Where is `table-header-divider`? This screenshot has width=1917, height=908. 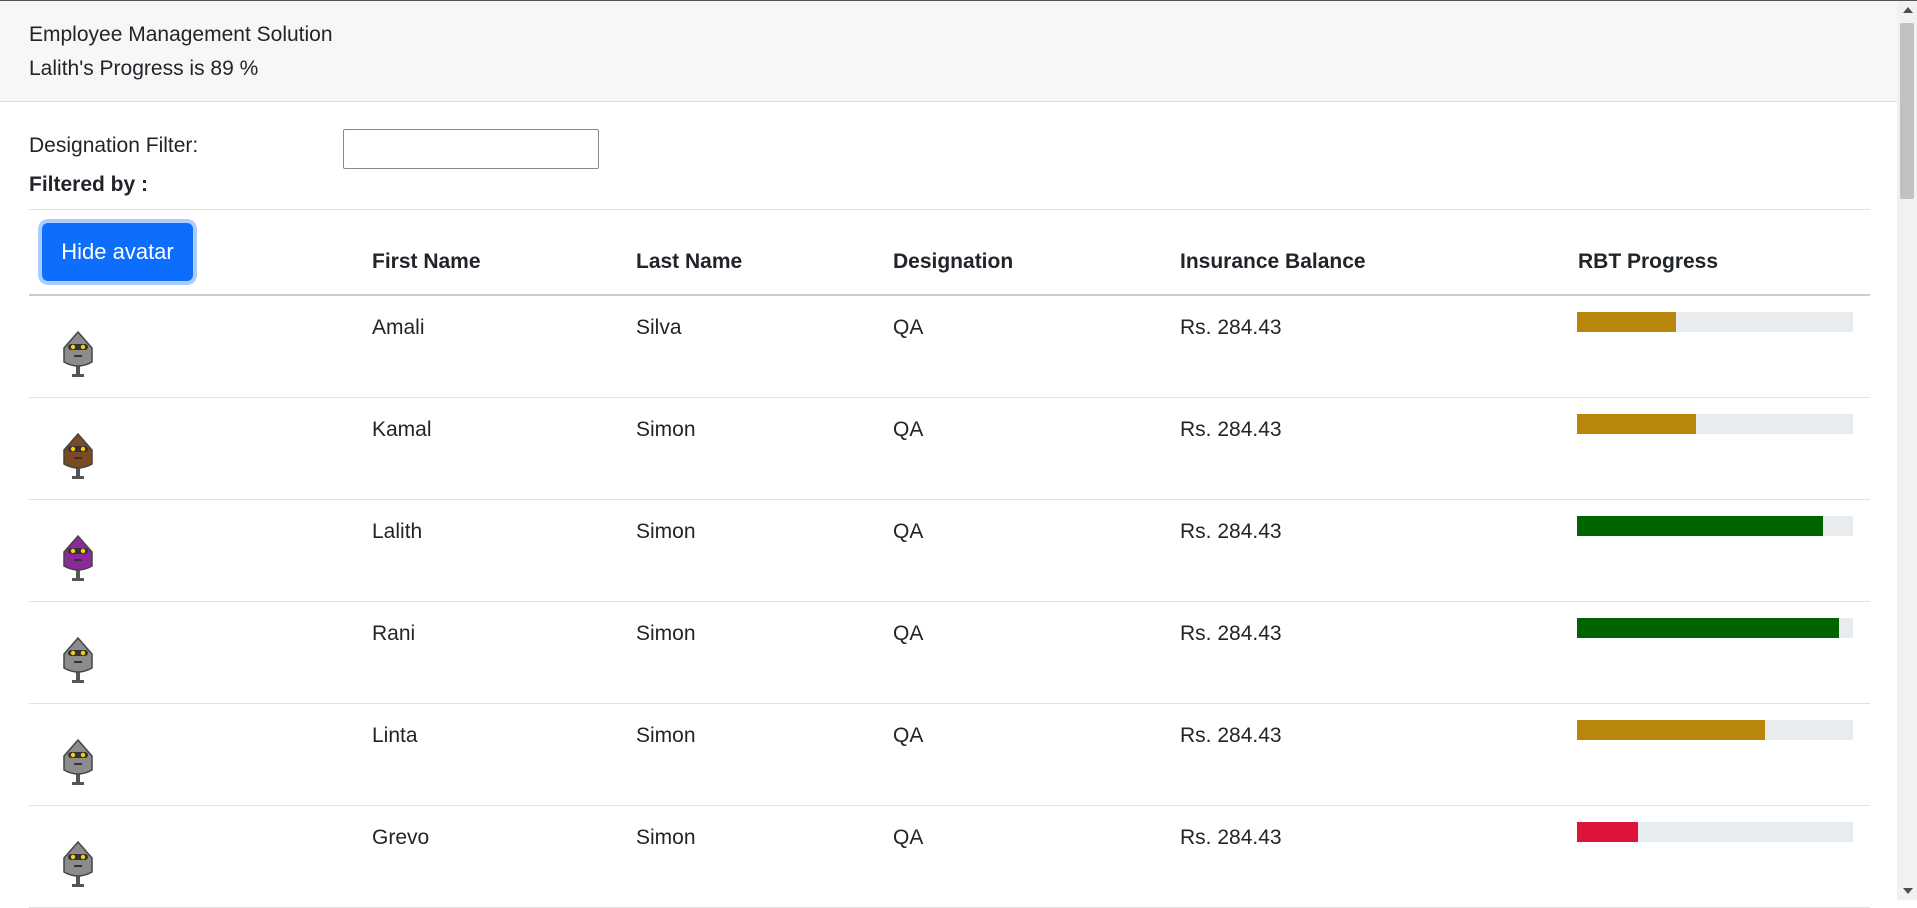 table-header-divider is located at coordinates (949, 295).